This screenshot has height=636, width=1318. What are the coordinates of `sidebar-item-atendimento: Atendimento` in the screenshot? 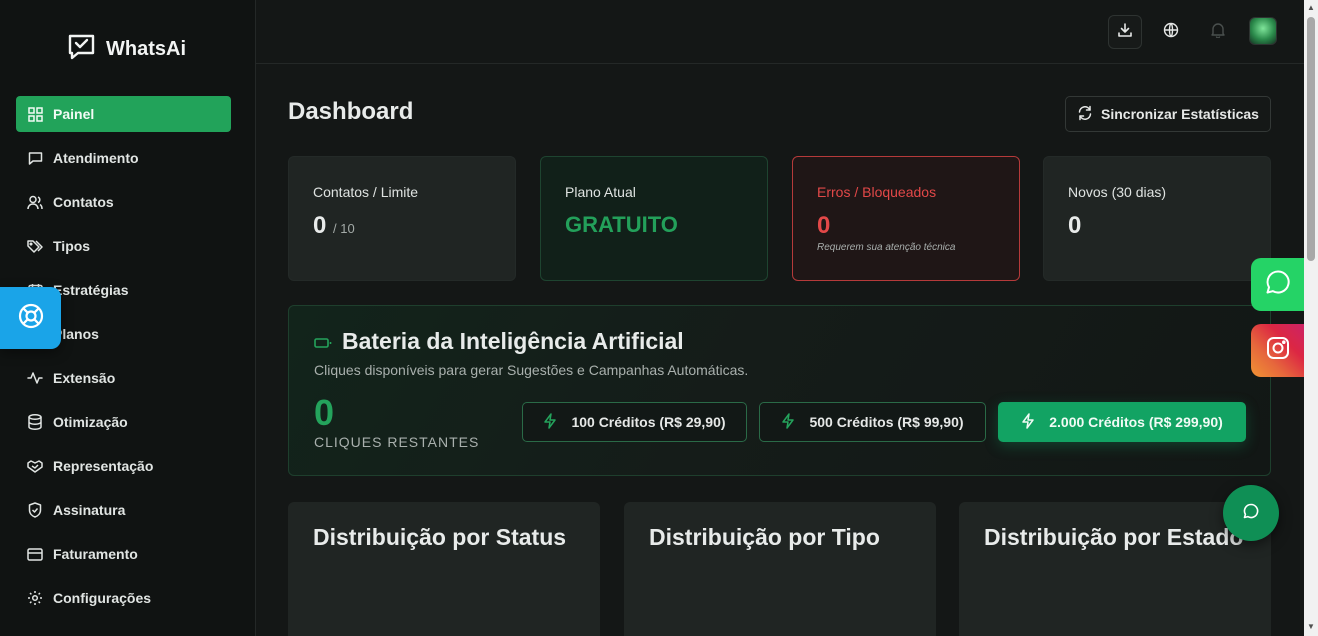 It's located at (123, 158).